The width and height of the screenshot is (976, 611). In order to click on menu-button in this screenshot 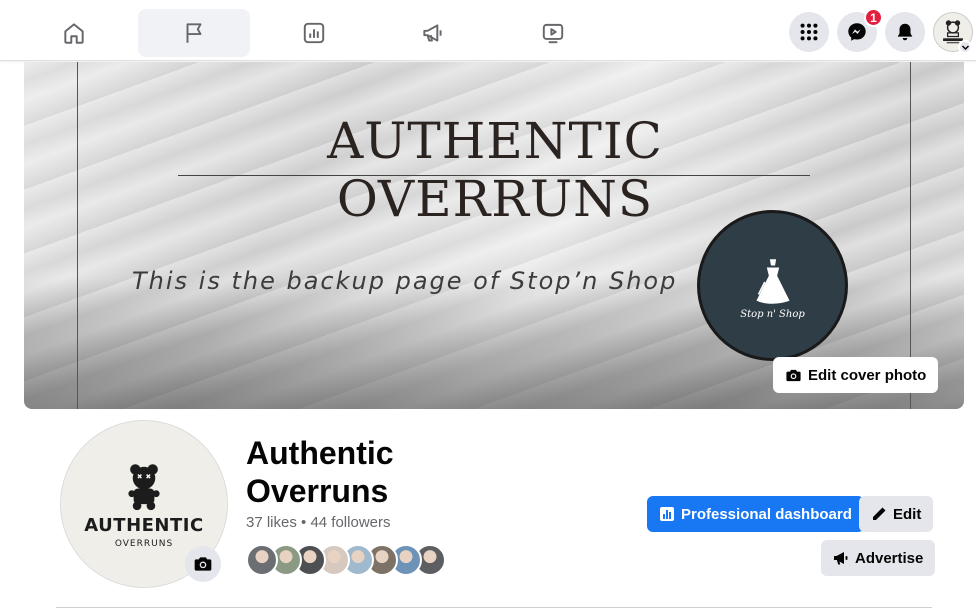, I will do `click(809, 32)`.